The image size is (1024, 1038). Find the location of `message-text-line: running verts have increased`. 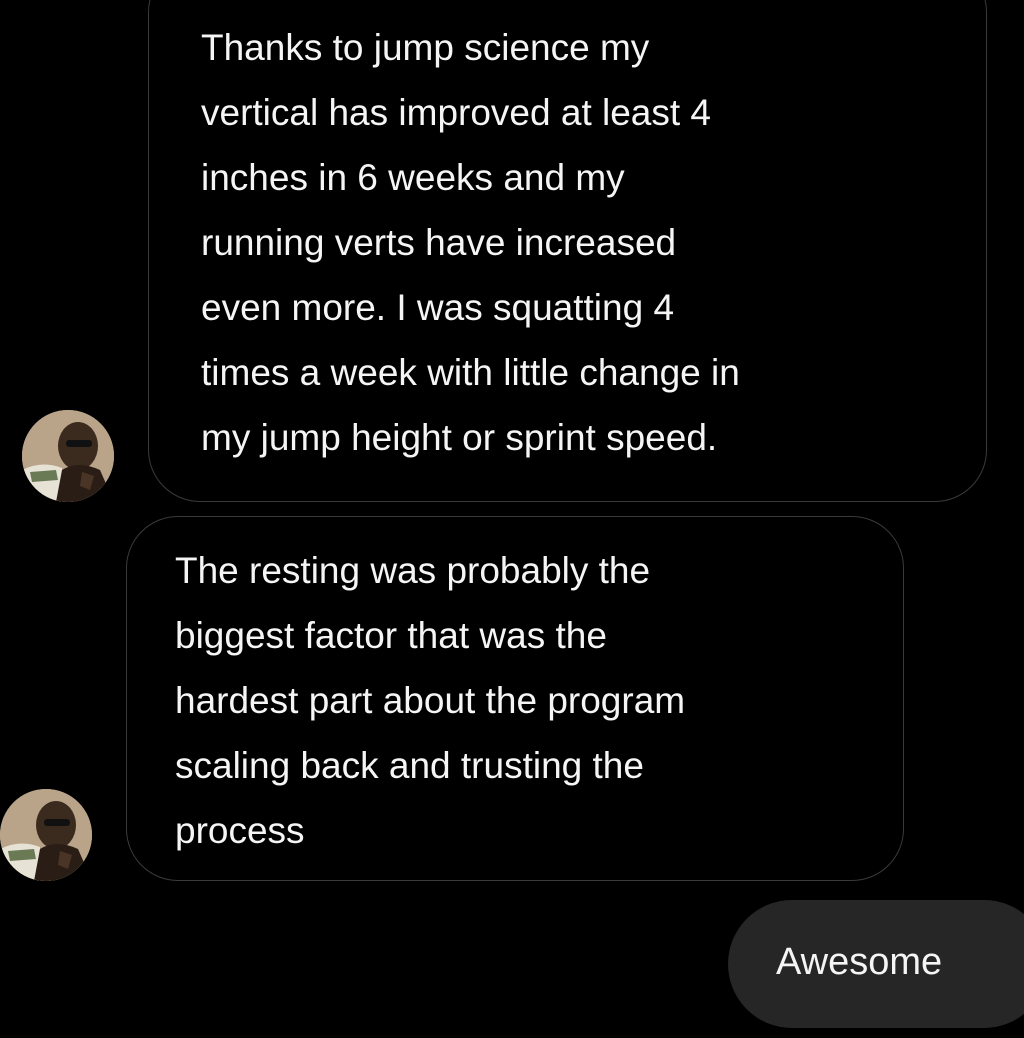

message-text-line: running verts have increased is located at coordinates (439, 242).